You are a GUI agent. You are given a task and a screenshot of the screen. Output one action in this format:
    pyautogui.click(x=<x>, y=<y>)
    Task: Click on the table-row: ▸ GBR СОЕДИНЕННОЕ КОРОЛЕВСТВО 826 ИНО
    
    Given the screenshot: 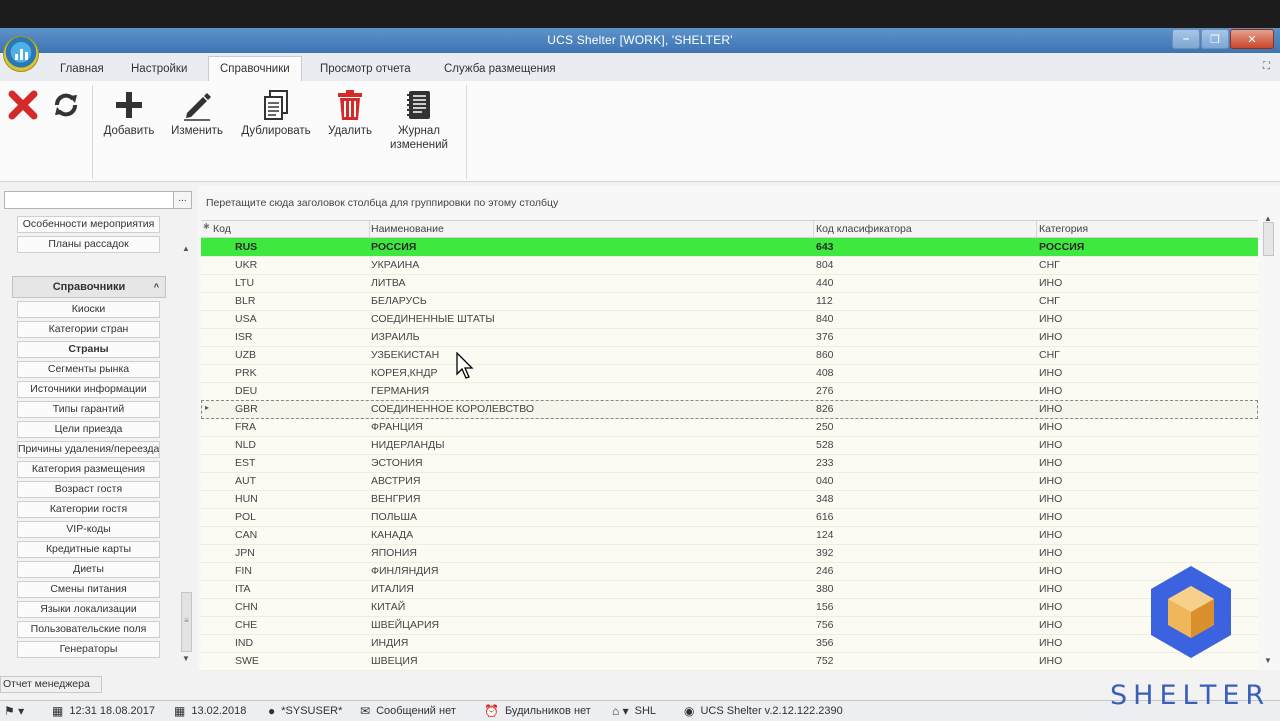 What is the action you would take?
    pyautogui.click(x=729, y=409)
    